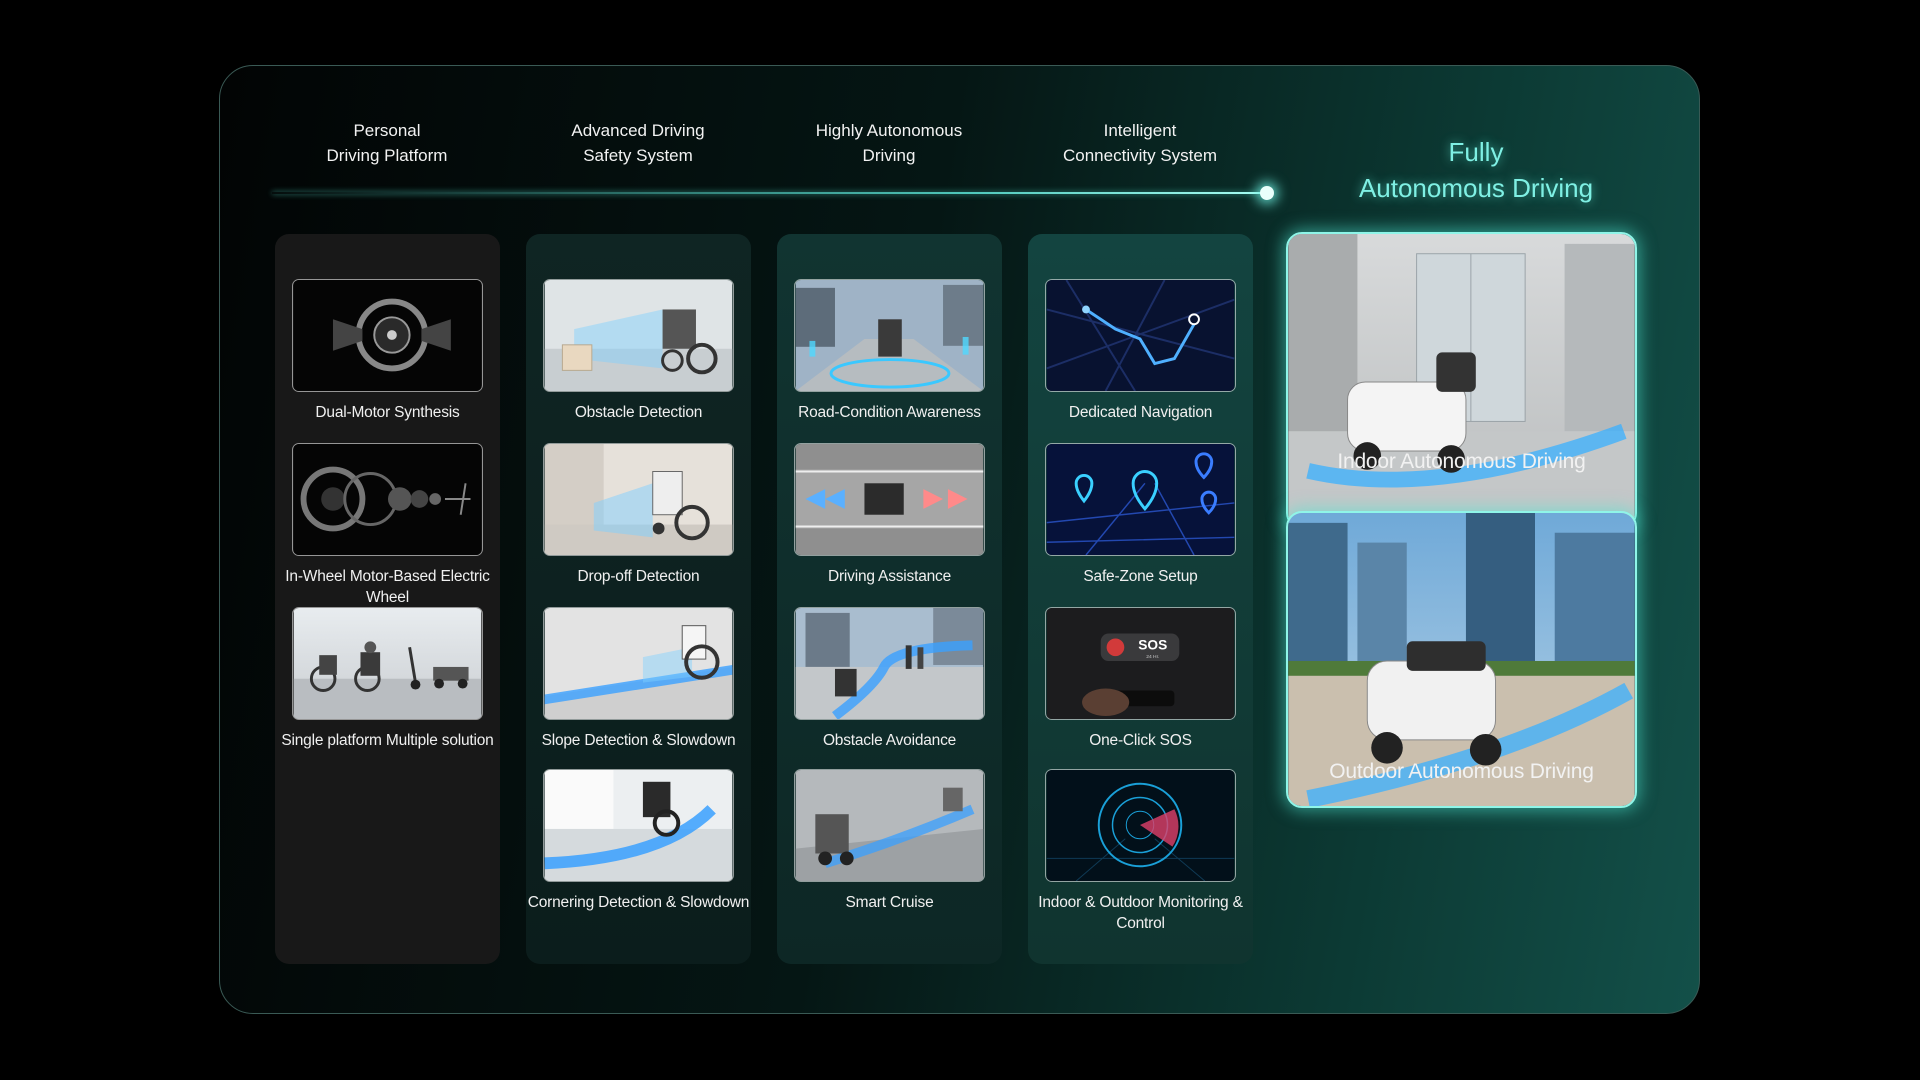 Image resolution: width=1920 pixels, height=1080 pixels. I want to click on smart-cruise-image, so click(889, 825).